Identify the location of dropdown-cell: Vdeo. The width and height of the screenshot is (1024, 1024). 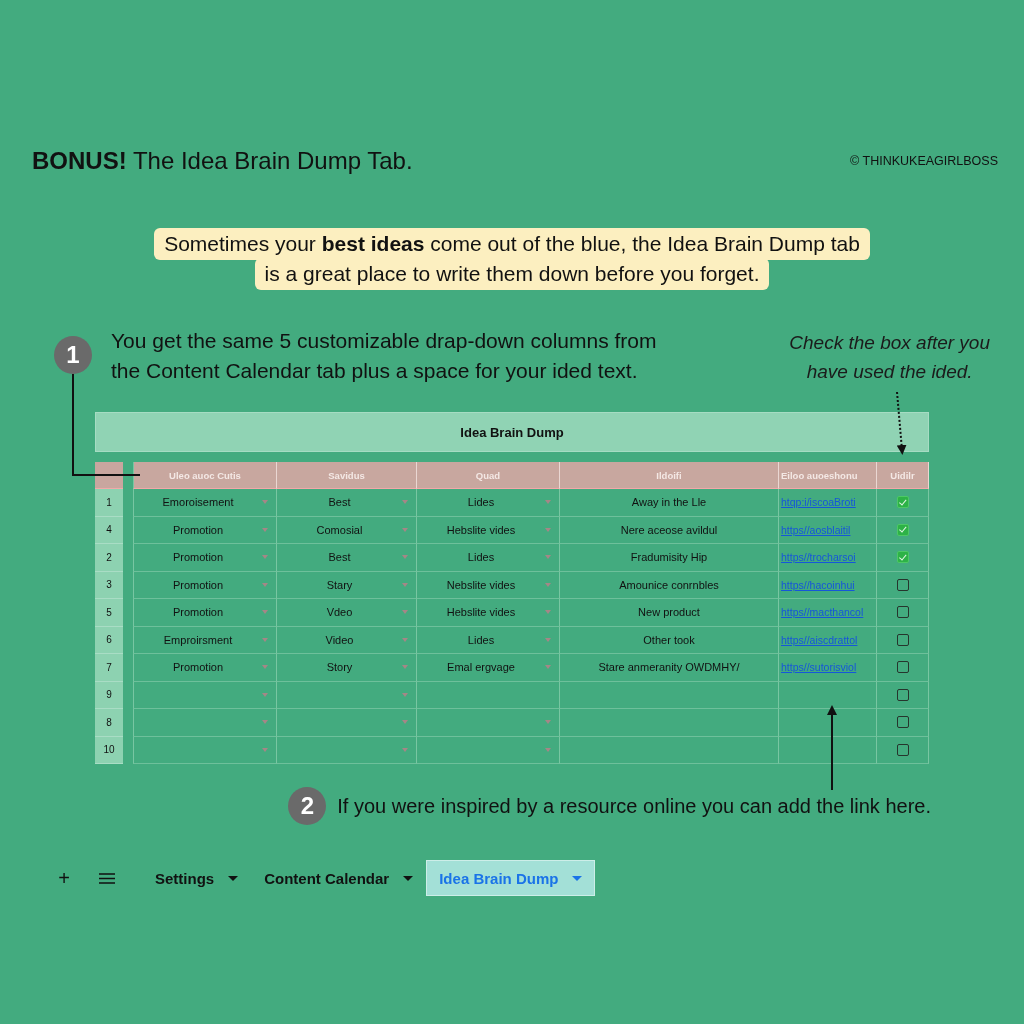
(347, 613).